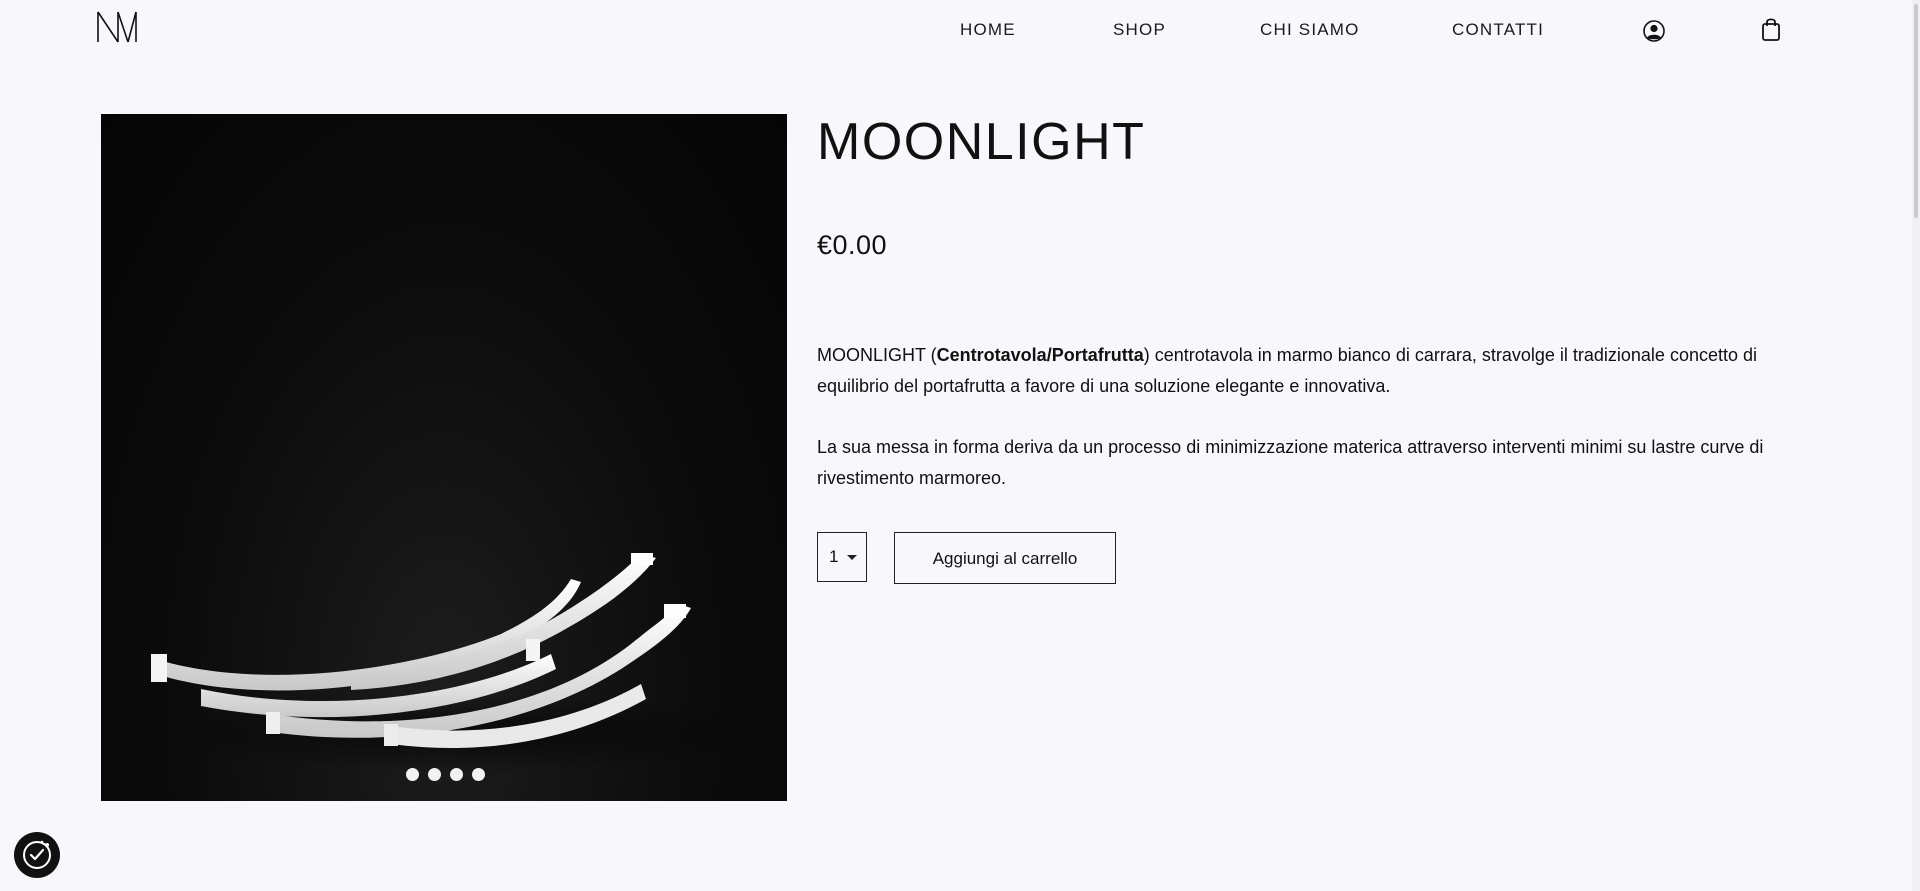 This screenshot has width=1920, height=891. What do you see at coordinates (1771, 29) in the screenshot?
I see `shopping-bag-icon` at bounding box center [1771, 29].